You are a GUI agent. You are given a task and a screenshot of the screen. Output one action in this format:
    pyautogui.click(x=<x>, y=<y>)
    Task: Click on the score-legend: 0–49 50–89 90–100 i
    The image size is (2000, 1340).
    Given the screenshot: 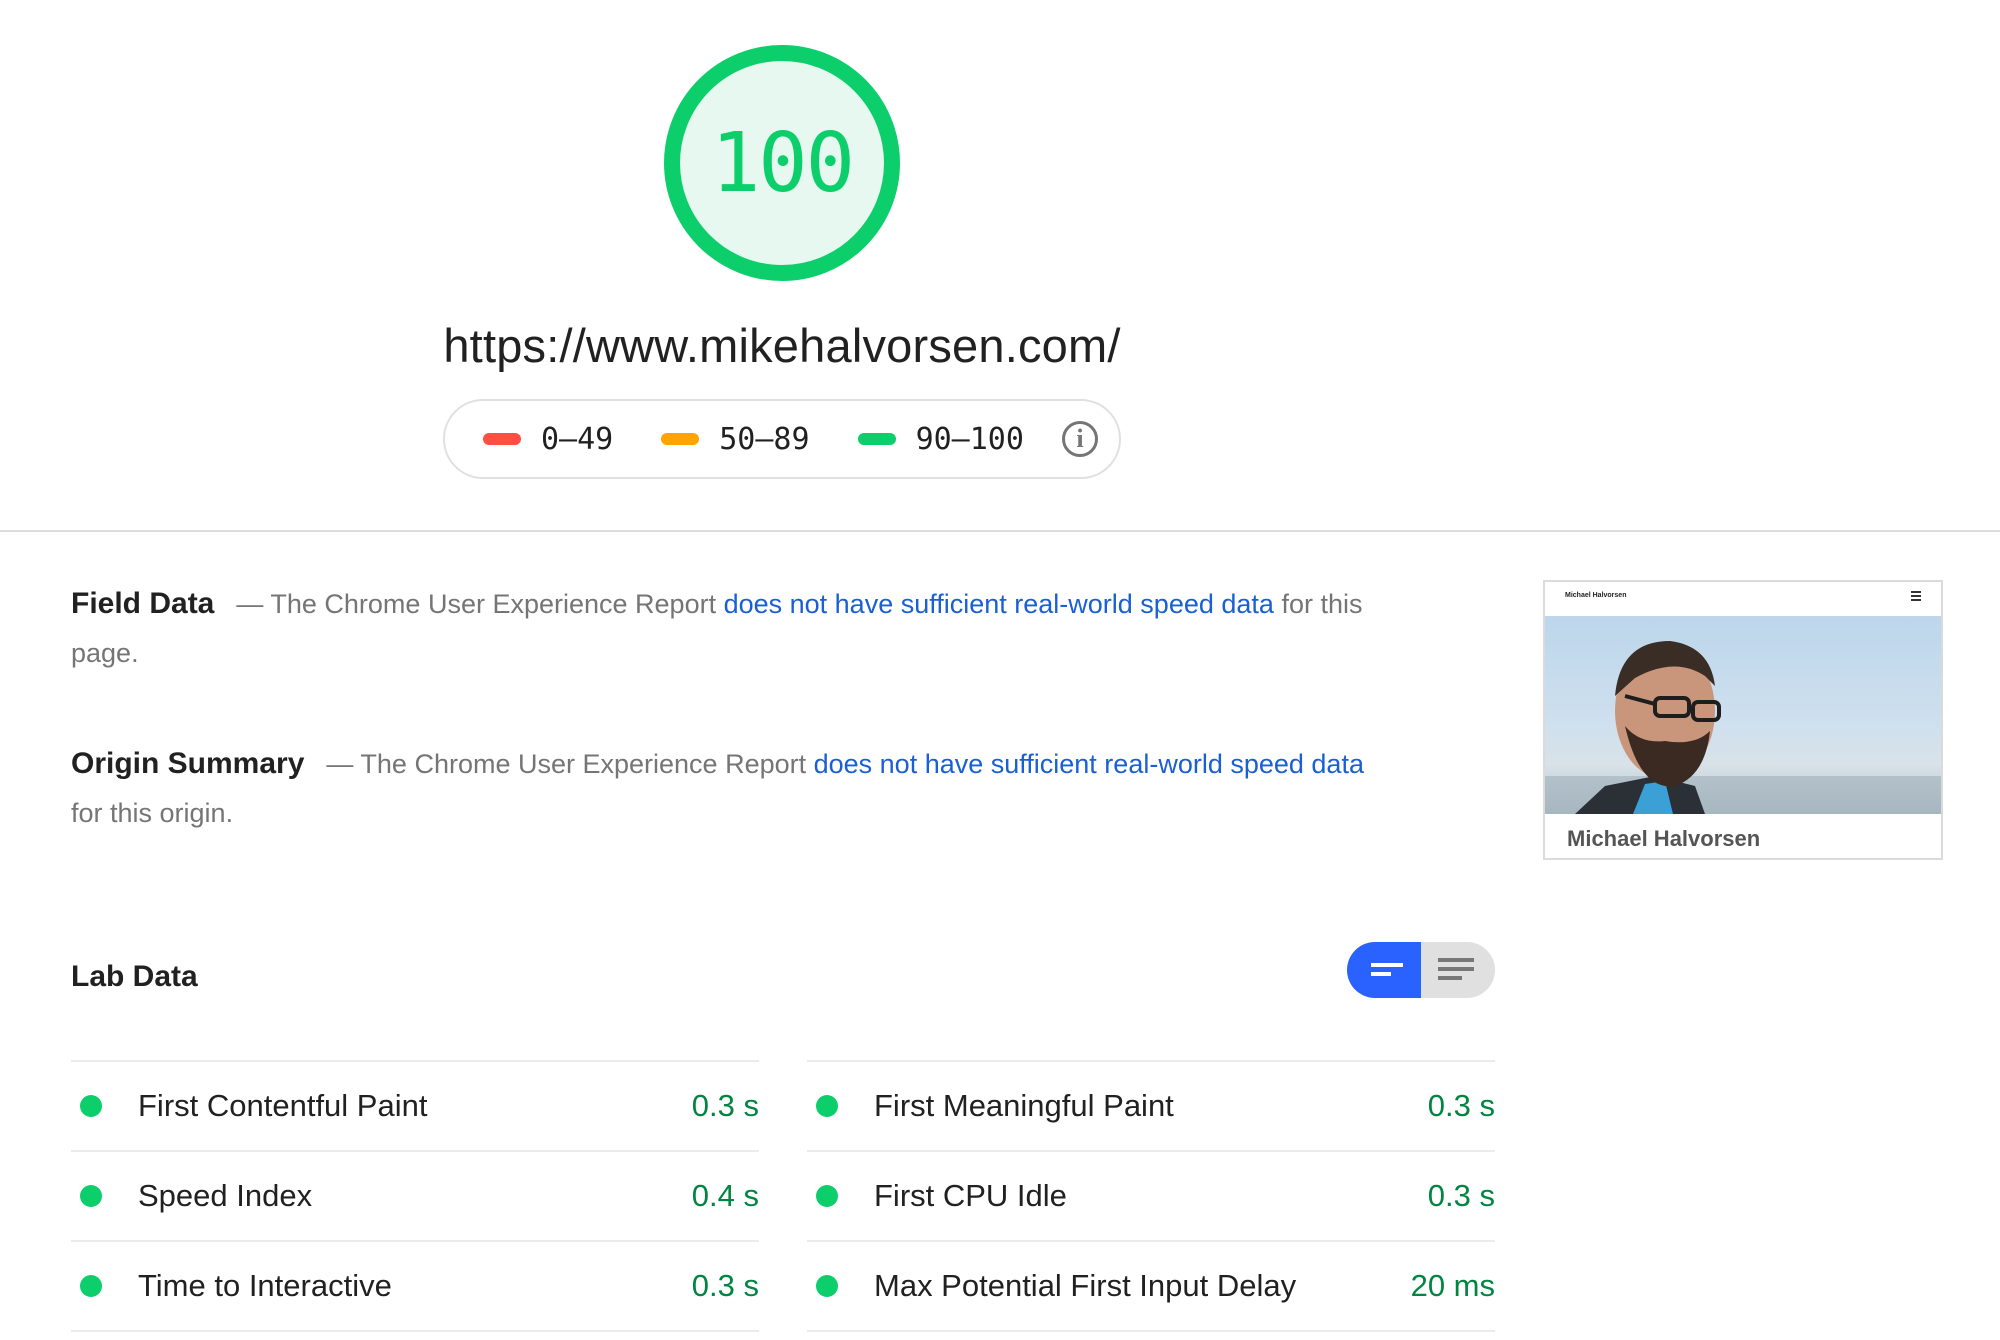 What is the action you would take?
    pyautogui.click(x=782, y=439)
    